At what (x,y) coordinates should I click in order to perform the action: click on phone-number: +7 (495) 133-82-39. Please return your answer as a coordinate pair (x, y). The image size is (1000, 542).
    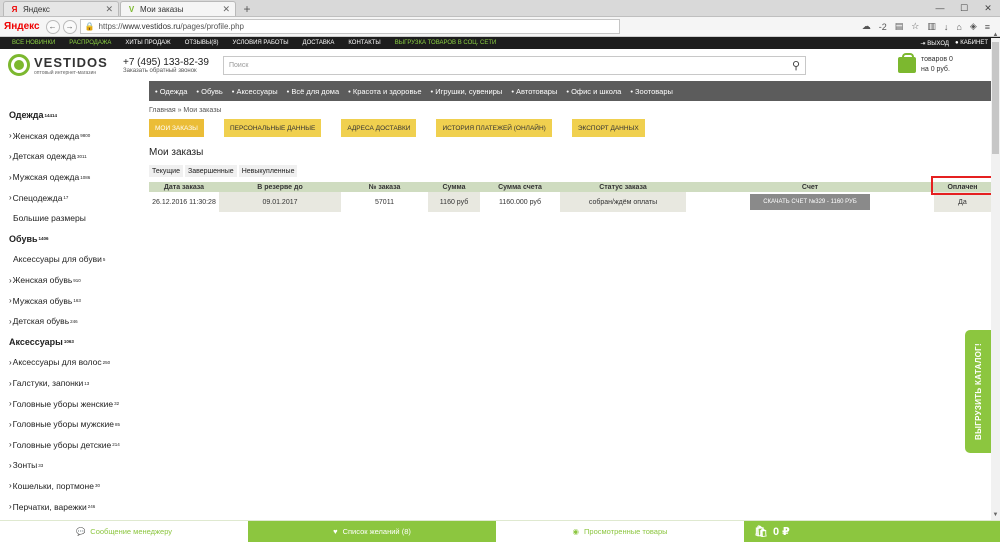
    Looking at the image, I should click on (173, 62).